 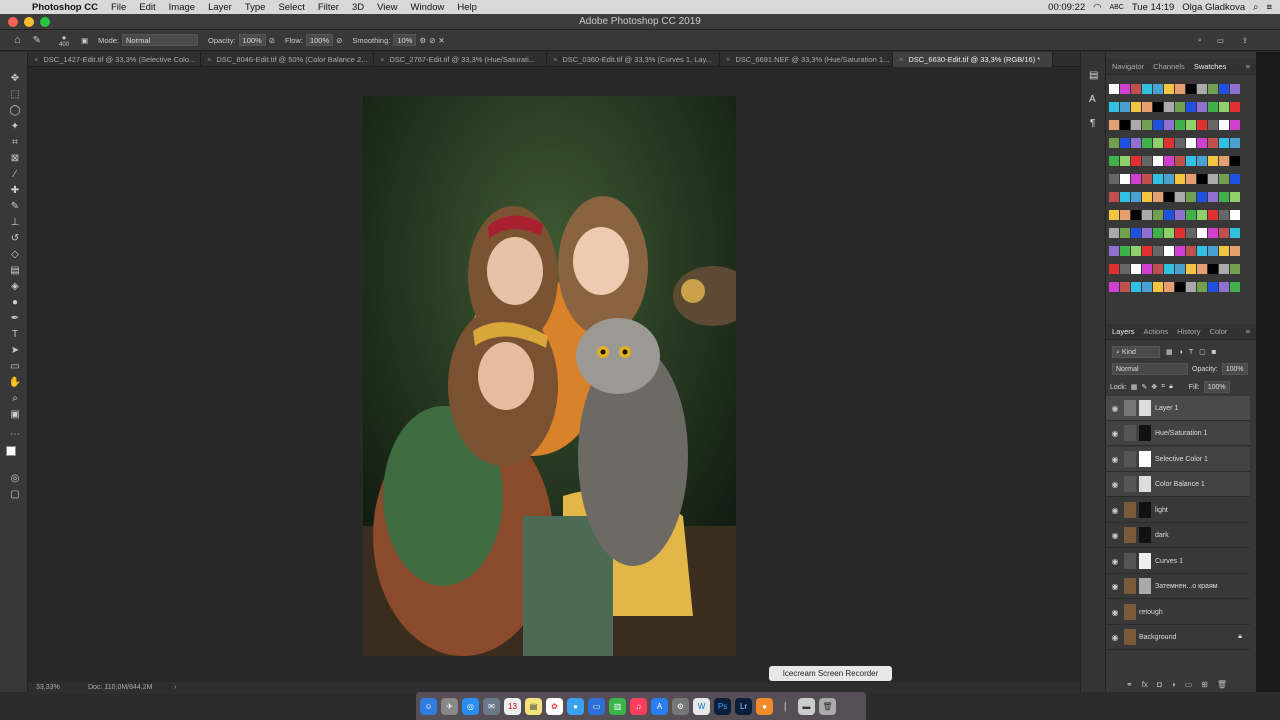 What do you see at coordinates (701, 706) in the screenshot?
I see `word-icon: W` at bounding box center [701, 706].